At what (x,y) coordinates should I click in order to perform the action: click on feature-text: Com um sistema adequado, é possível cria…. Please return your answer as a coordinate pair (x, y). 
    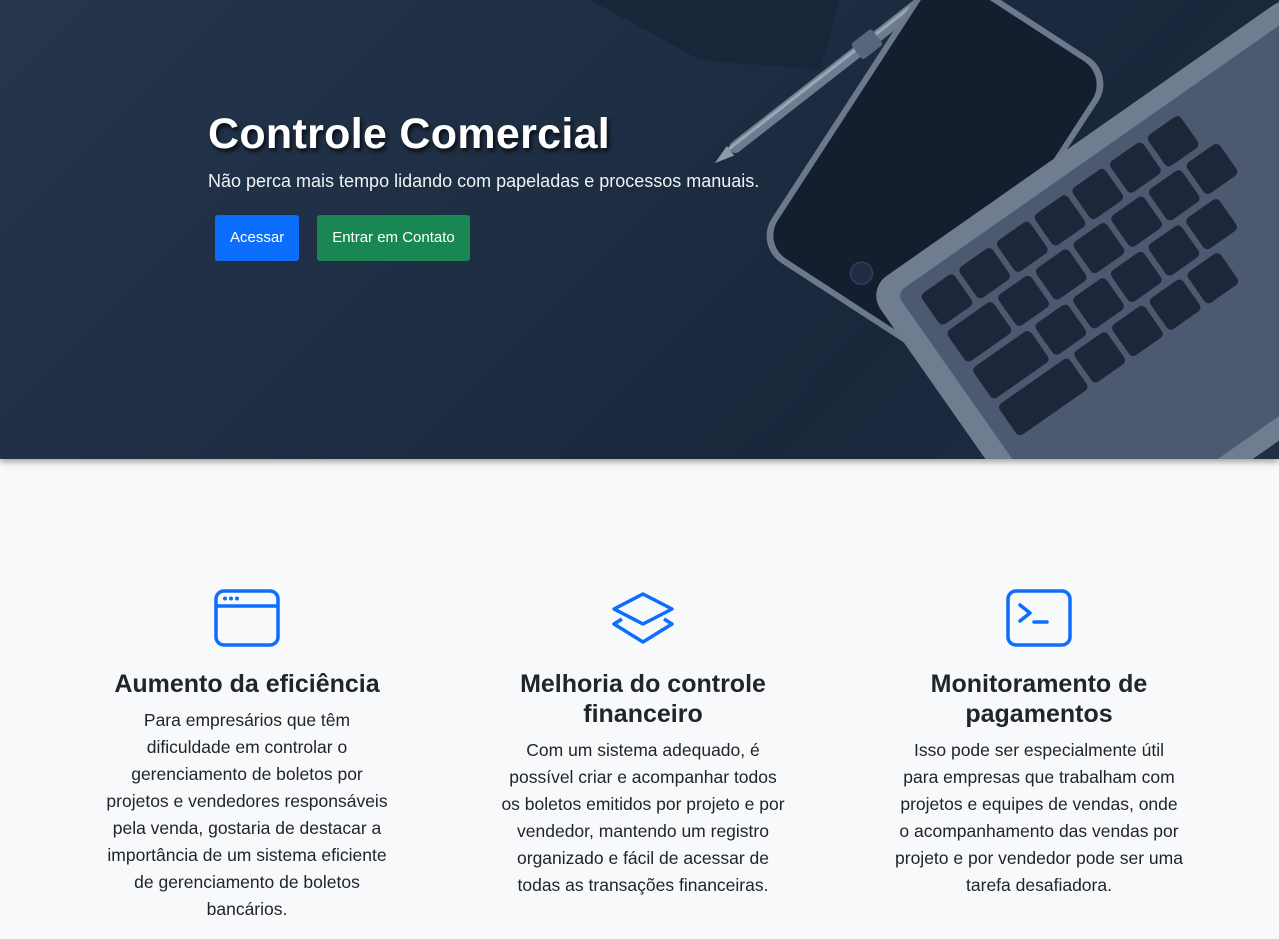
    Looking at the image, I should click on (643, 817).